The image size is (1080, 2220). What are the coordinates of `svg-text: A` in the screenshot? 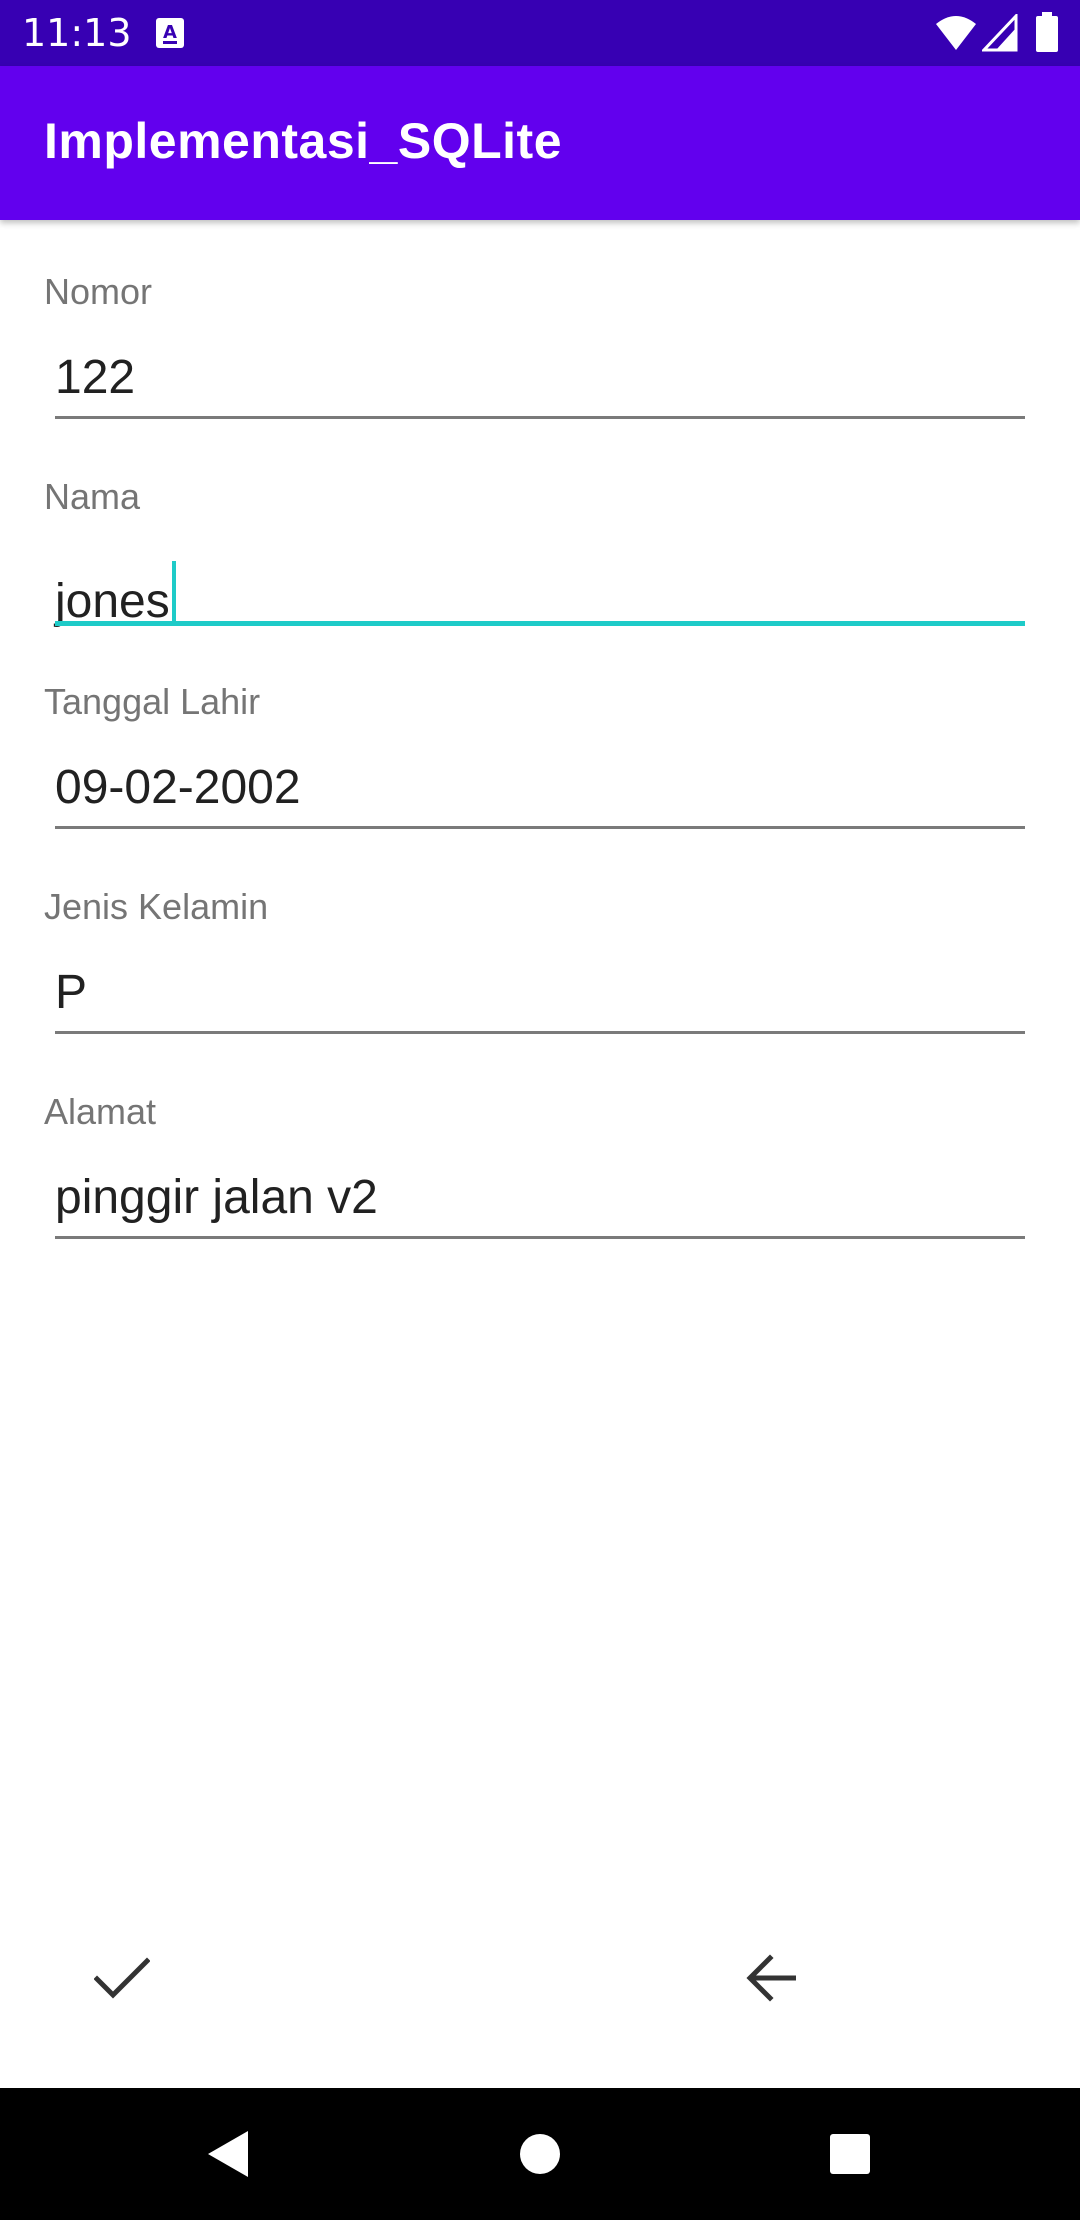 It's located at (170, 32).